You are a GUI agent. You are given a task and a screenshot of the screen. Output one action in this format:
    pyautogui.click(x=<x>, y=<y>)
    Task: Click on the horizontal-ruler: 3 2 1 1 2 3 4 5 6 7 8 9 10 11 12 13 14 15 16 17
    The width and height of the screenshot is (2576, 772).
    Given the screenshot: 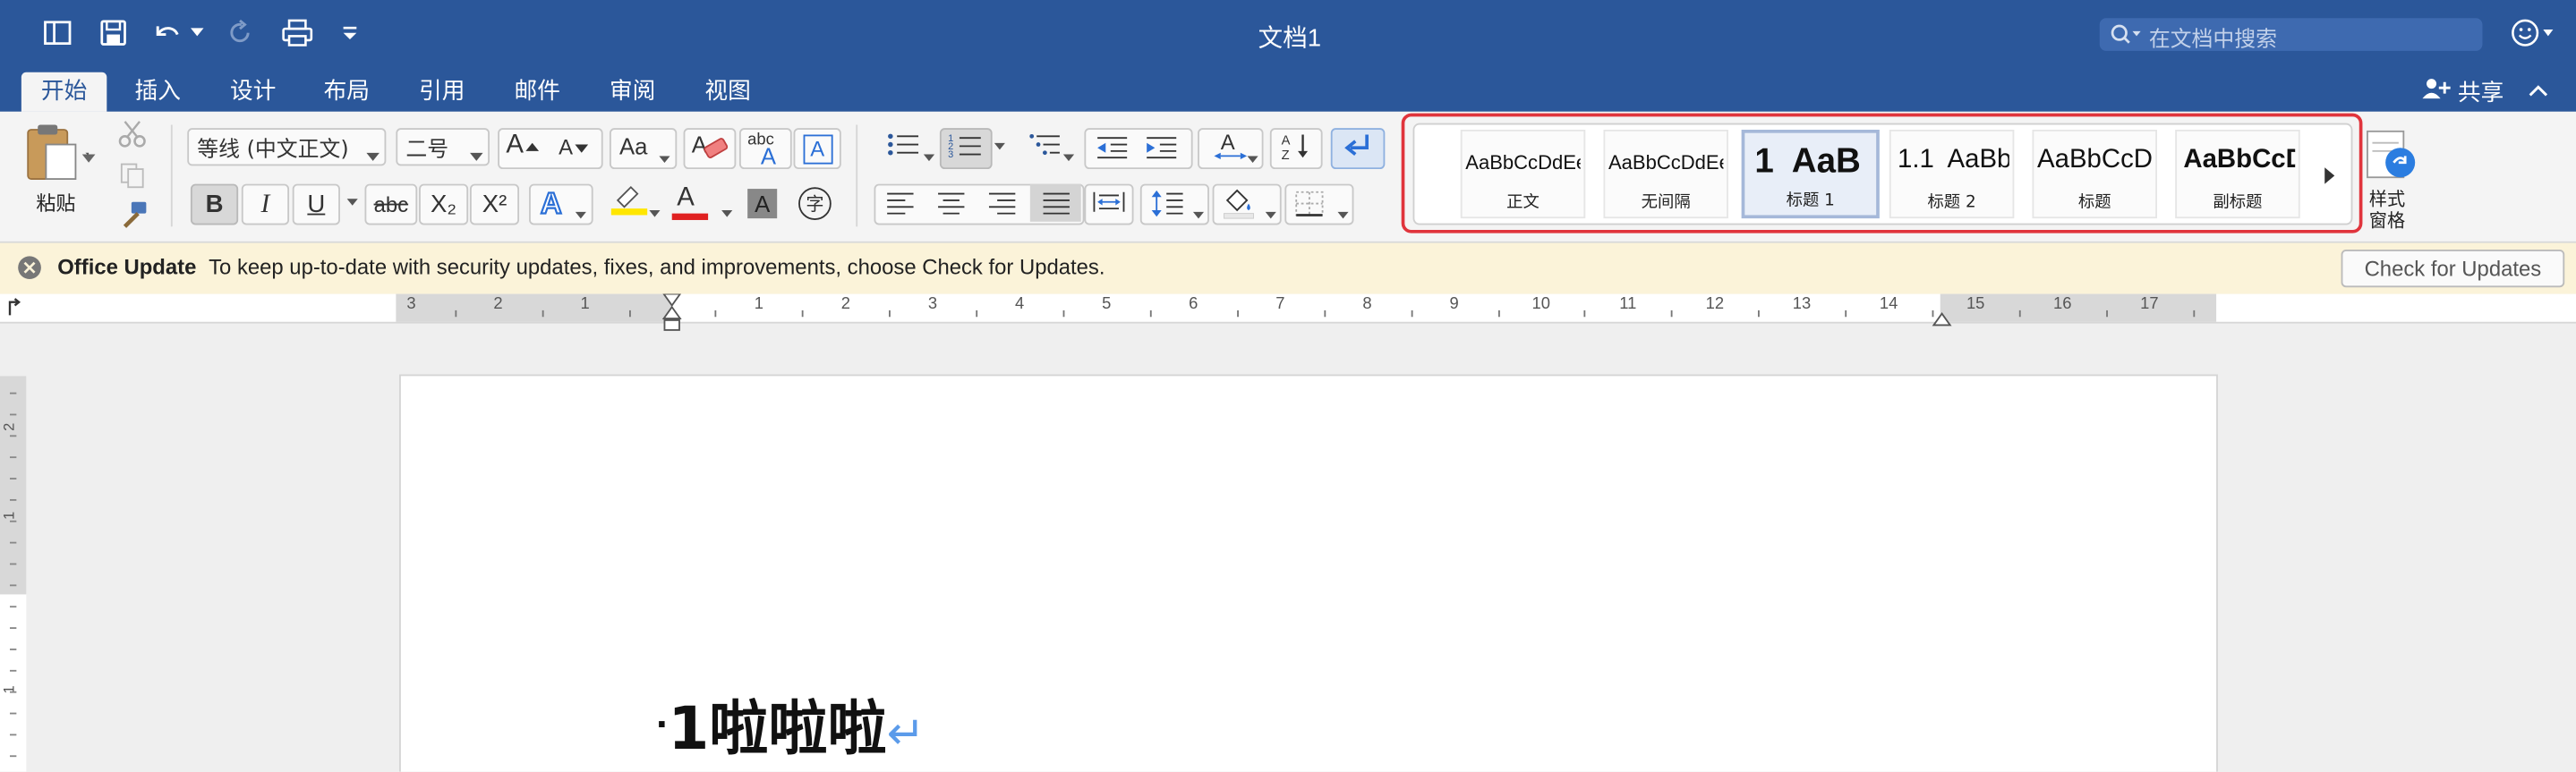 What is the action you would take?
    pyautogui.click(x=1288, y=312)
    